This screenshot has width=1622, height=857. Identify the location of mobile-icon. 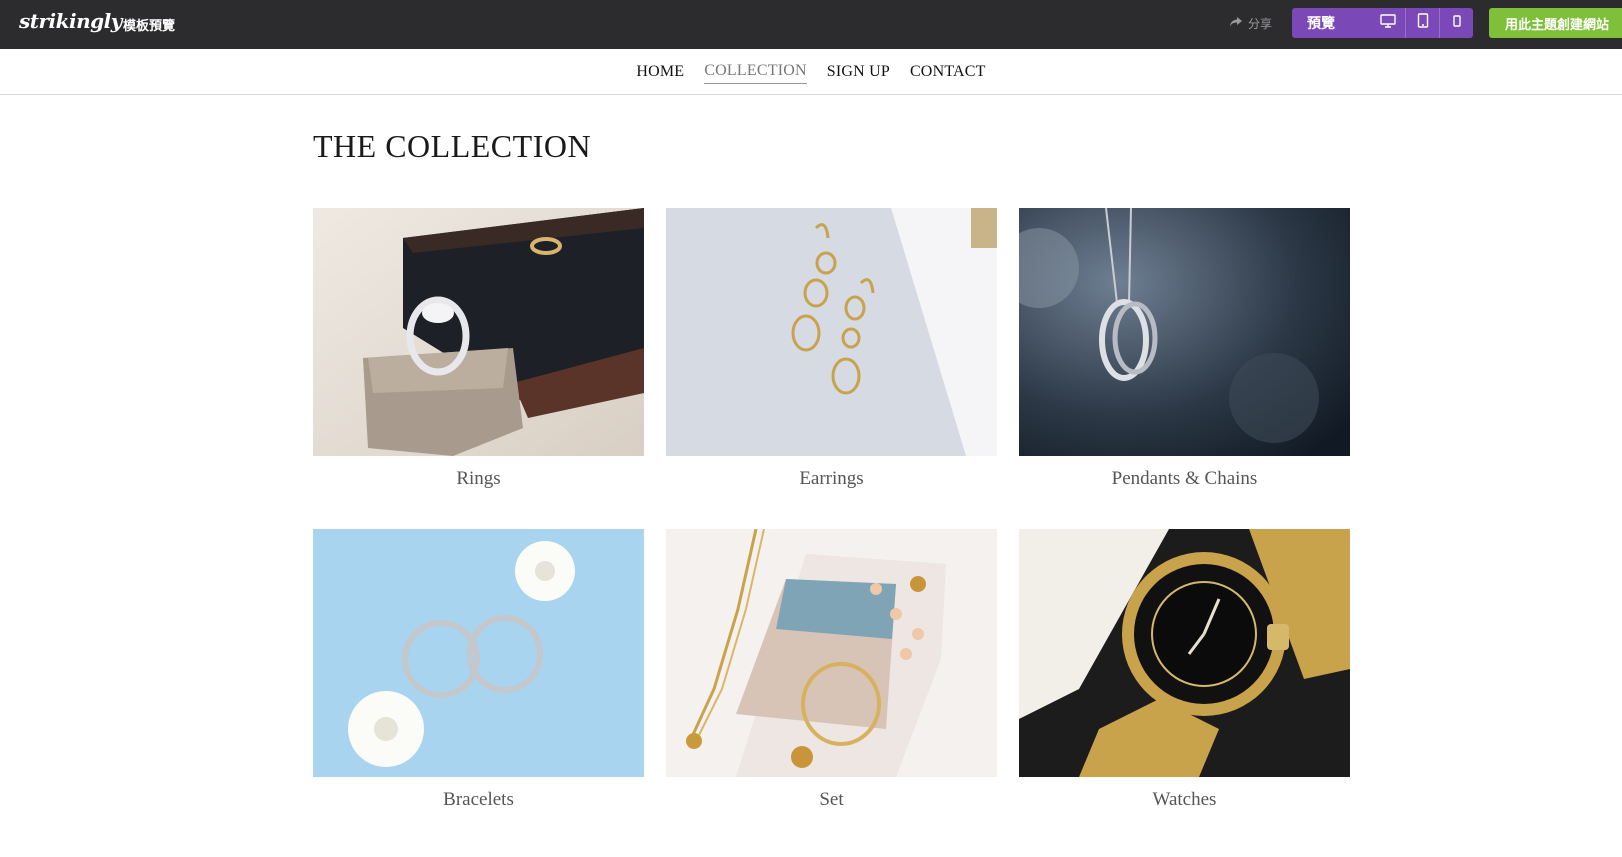
(1456, 23).